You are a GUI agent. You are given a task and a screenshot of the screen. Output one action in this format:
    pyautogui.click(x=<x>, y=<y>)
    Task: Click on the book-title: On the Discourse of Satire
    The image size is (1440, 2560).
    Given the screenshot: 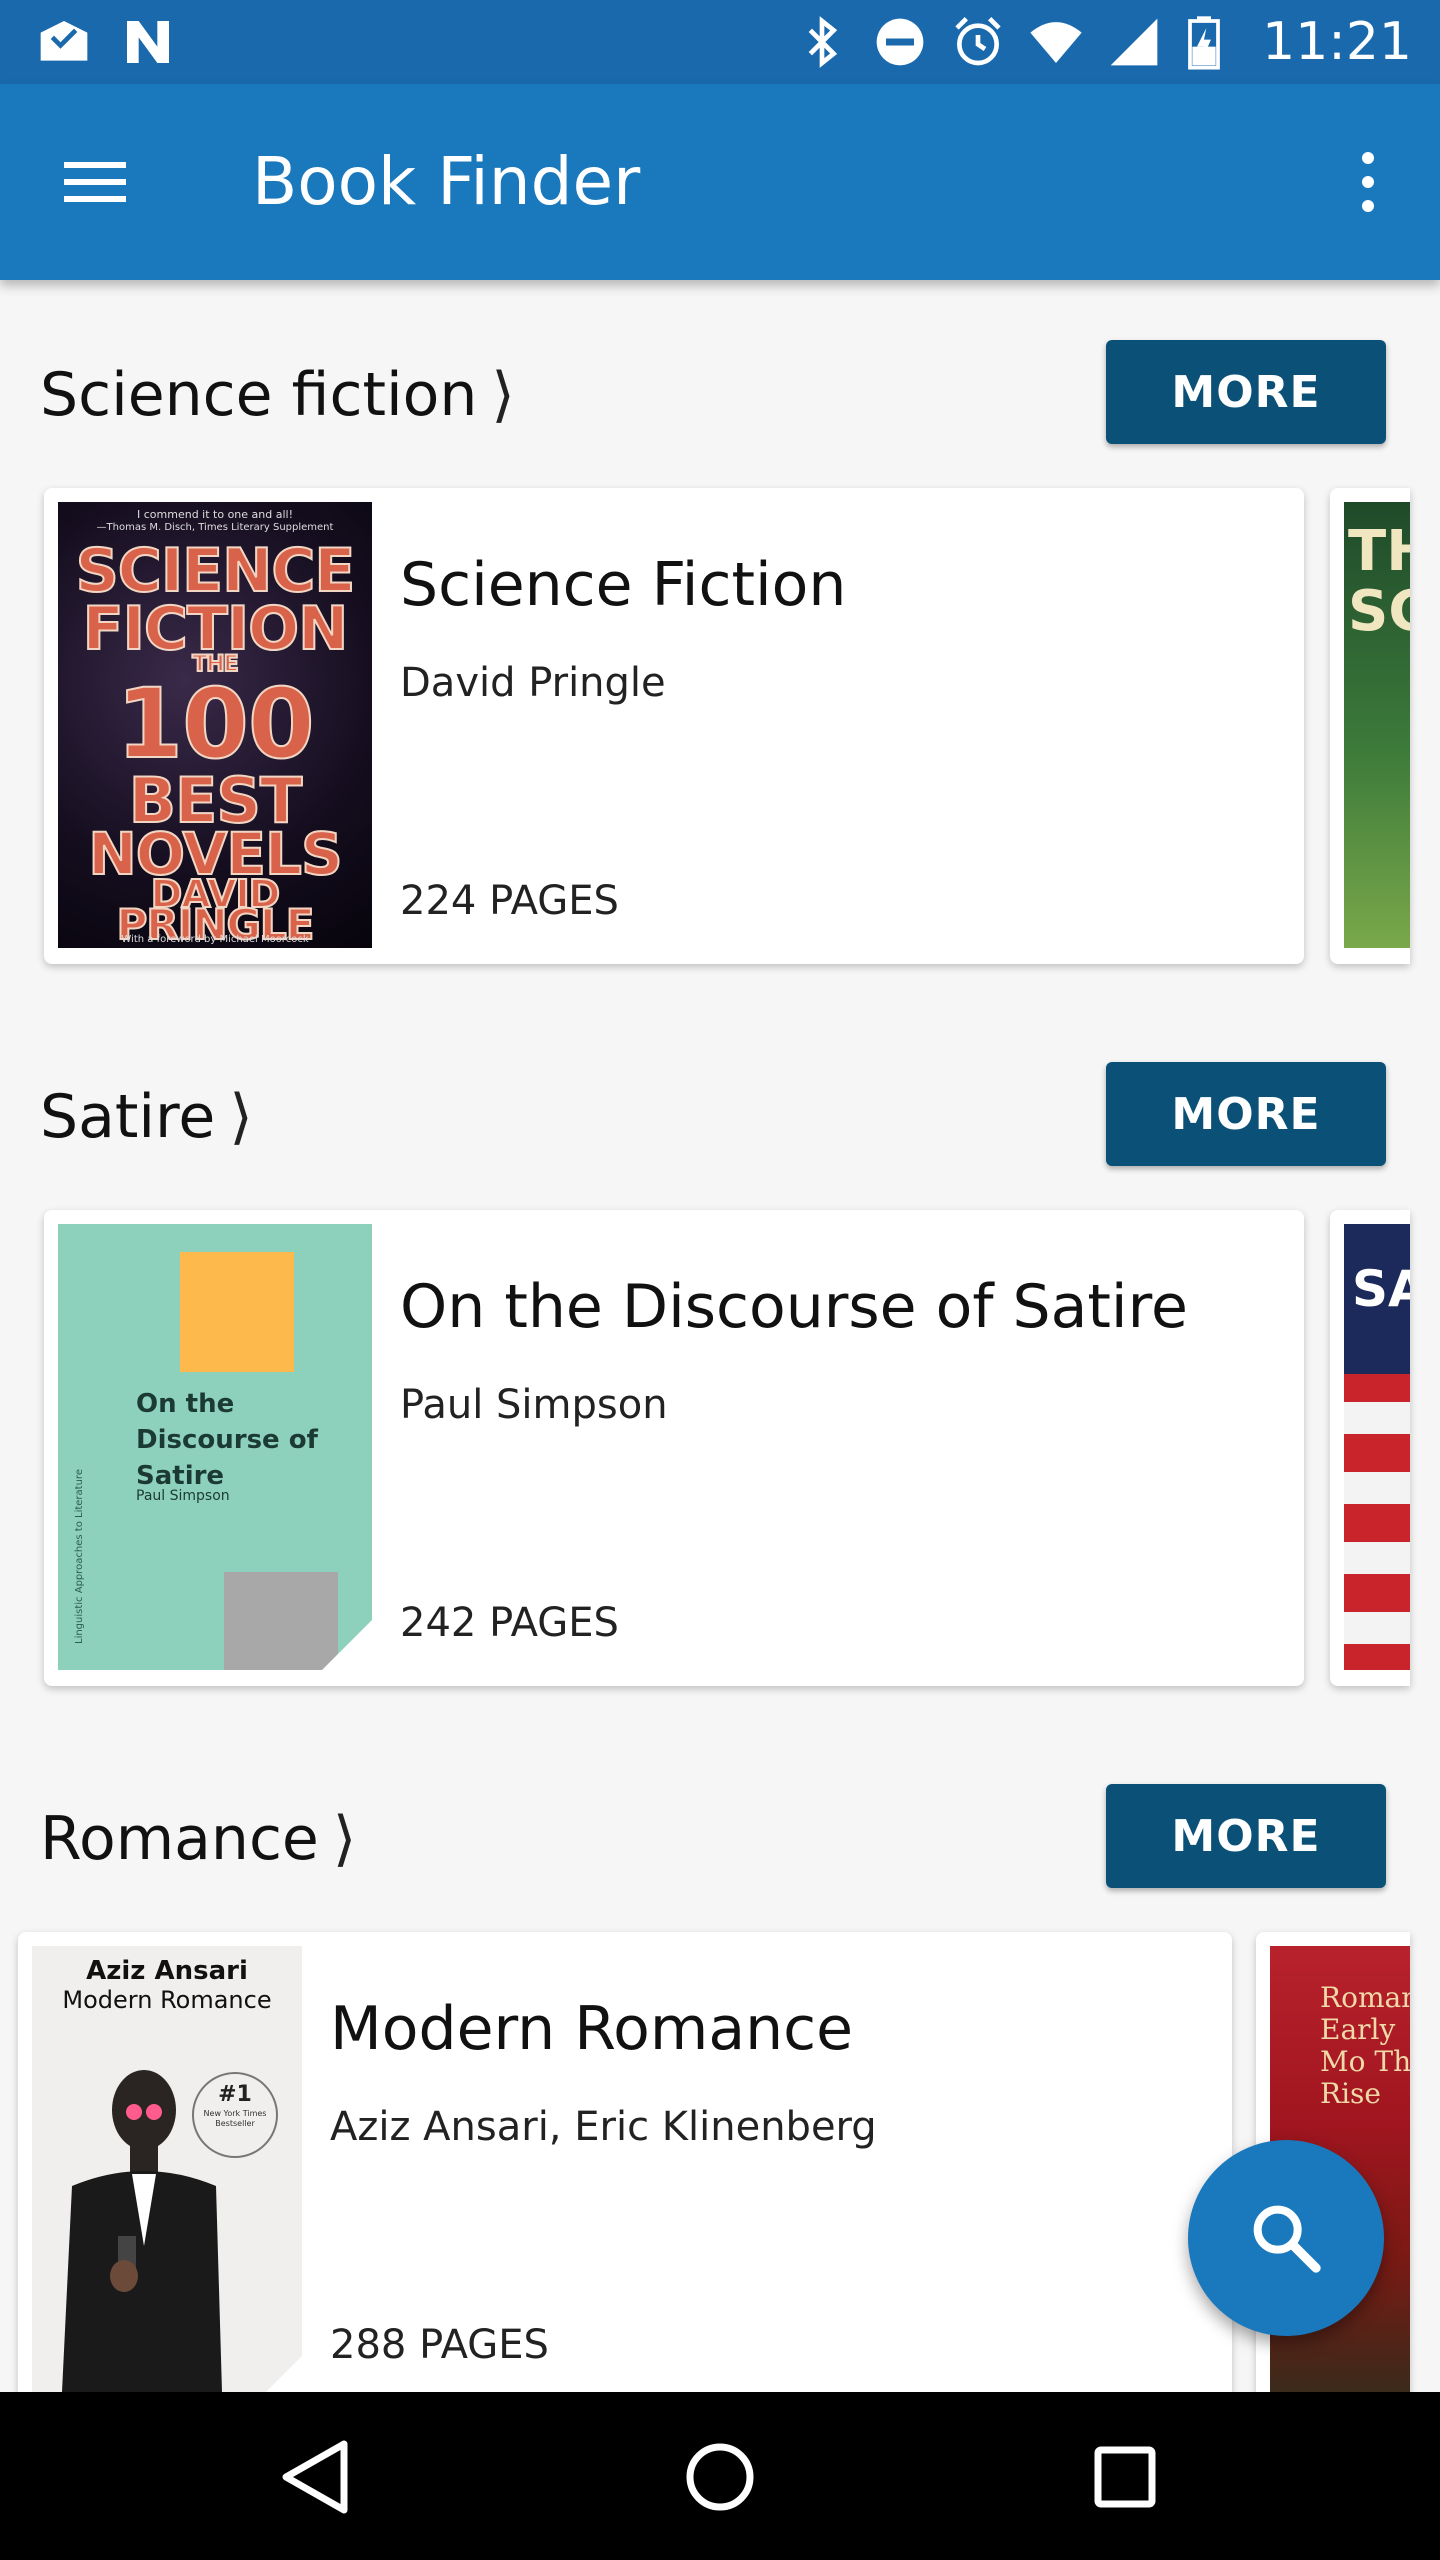 What is the action you would take?
    pyautogui.click(x=794, y=1307)
    